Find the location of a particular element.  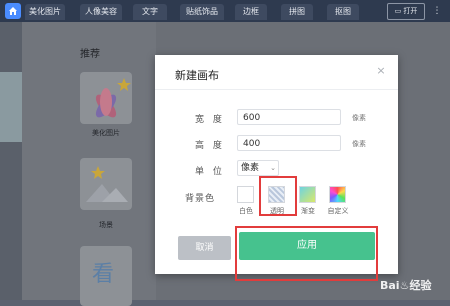

cancel-button: 取消 is located at coordinates (204, 248).